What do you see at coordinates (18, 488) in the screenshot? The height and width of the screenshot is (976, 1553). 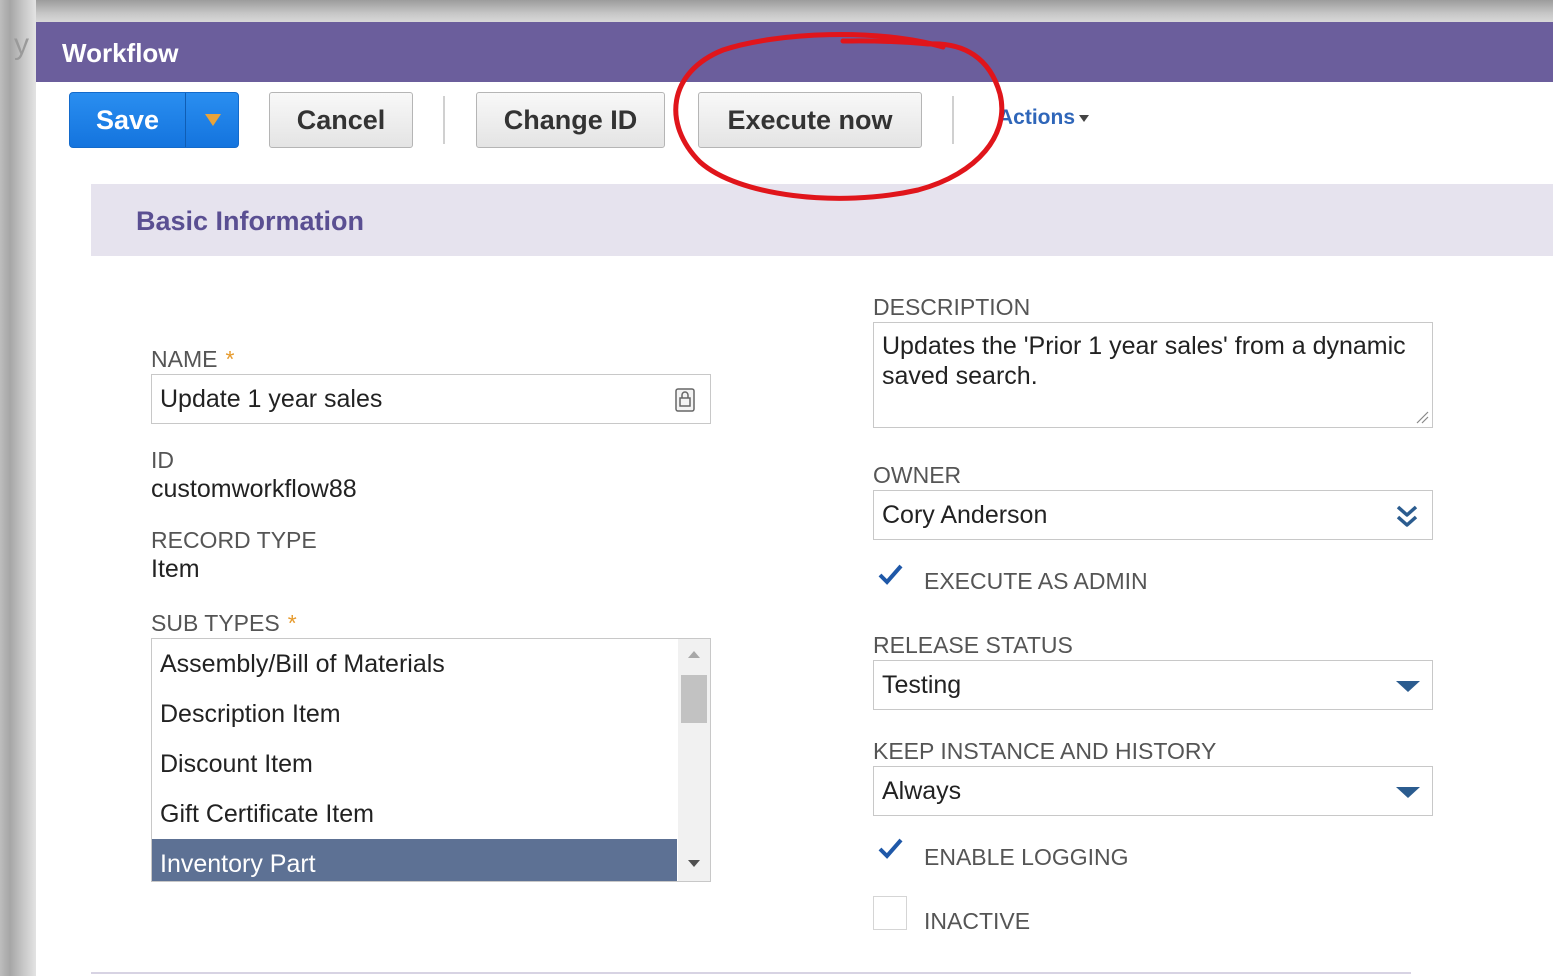 I see `background-left: y` at bounding box center [18, 488].